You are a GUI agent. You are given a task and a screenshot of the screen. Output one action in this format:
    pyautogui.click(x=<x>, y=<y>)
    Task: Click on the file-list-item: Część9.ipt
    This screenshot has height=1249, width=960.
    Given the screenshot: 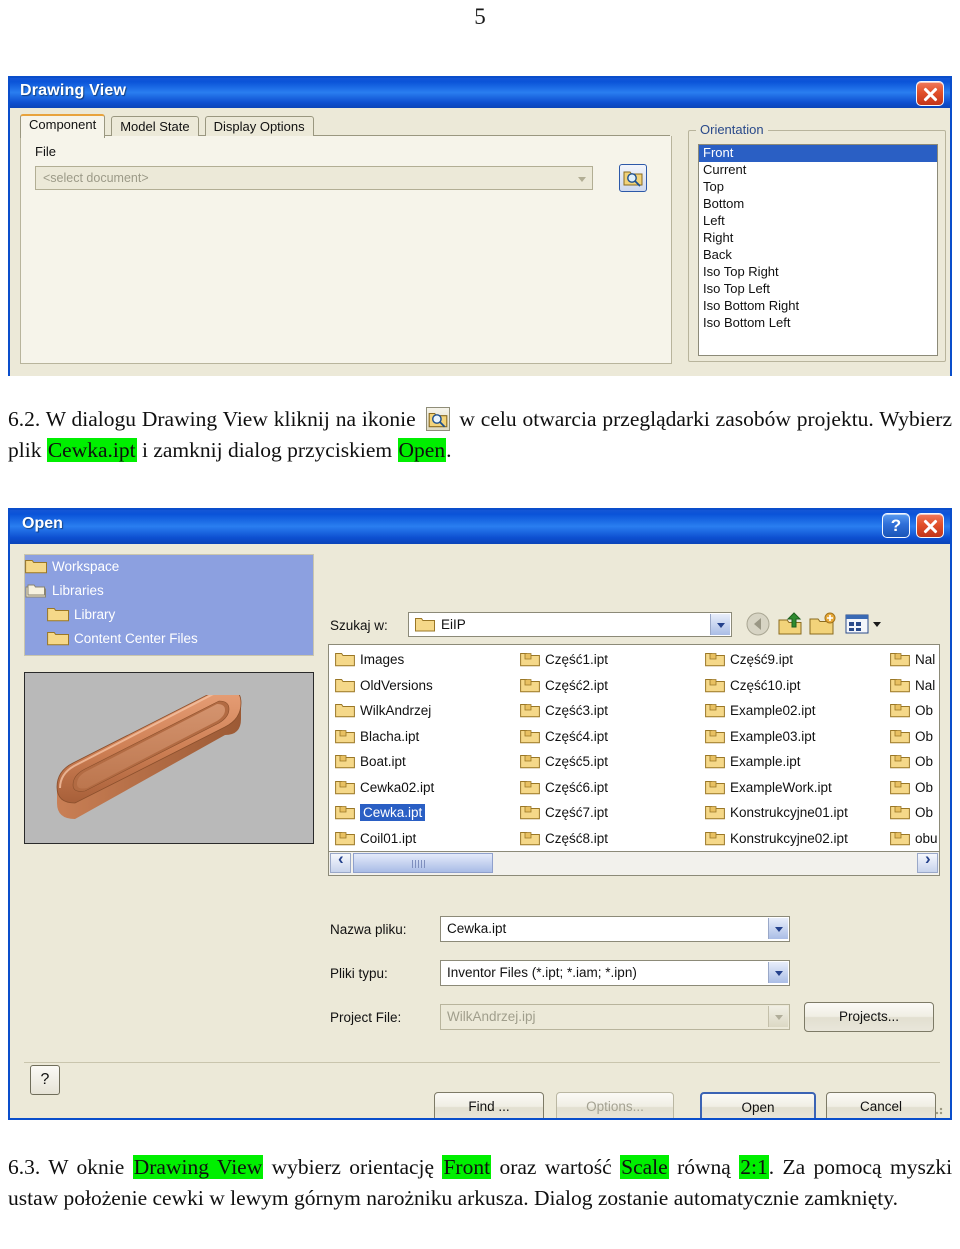 What is the action you would take?
    pyautogui.click(x=795, y=660)
    